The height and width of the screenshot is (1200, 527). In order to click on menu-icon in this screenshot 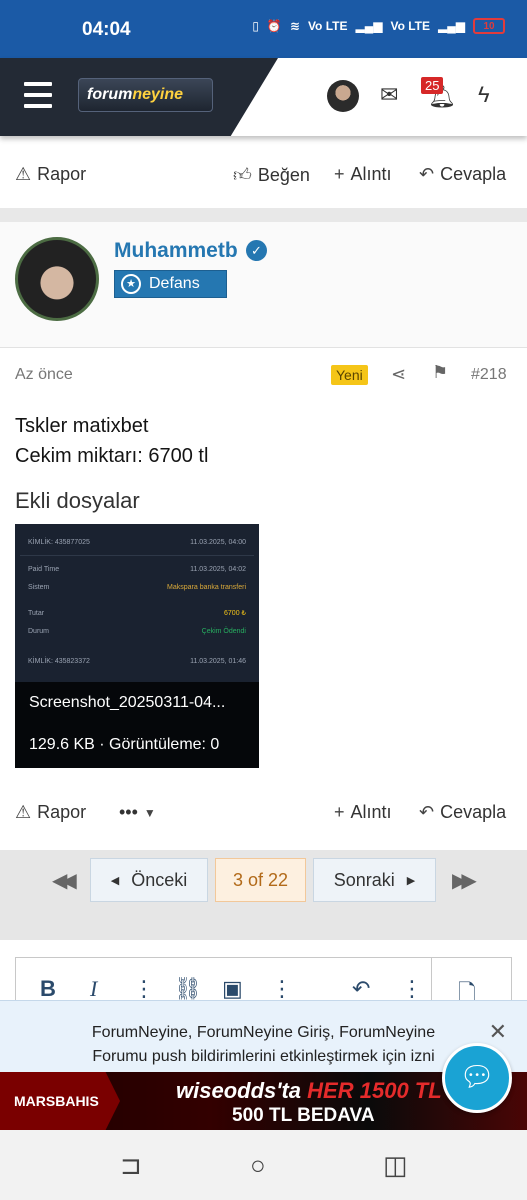, I will do `click(38, 97)`.